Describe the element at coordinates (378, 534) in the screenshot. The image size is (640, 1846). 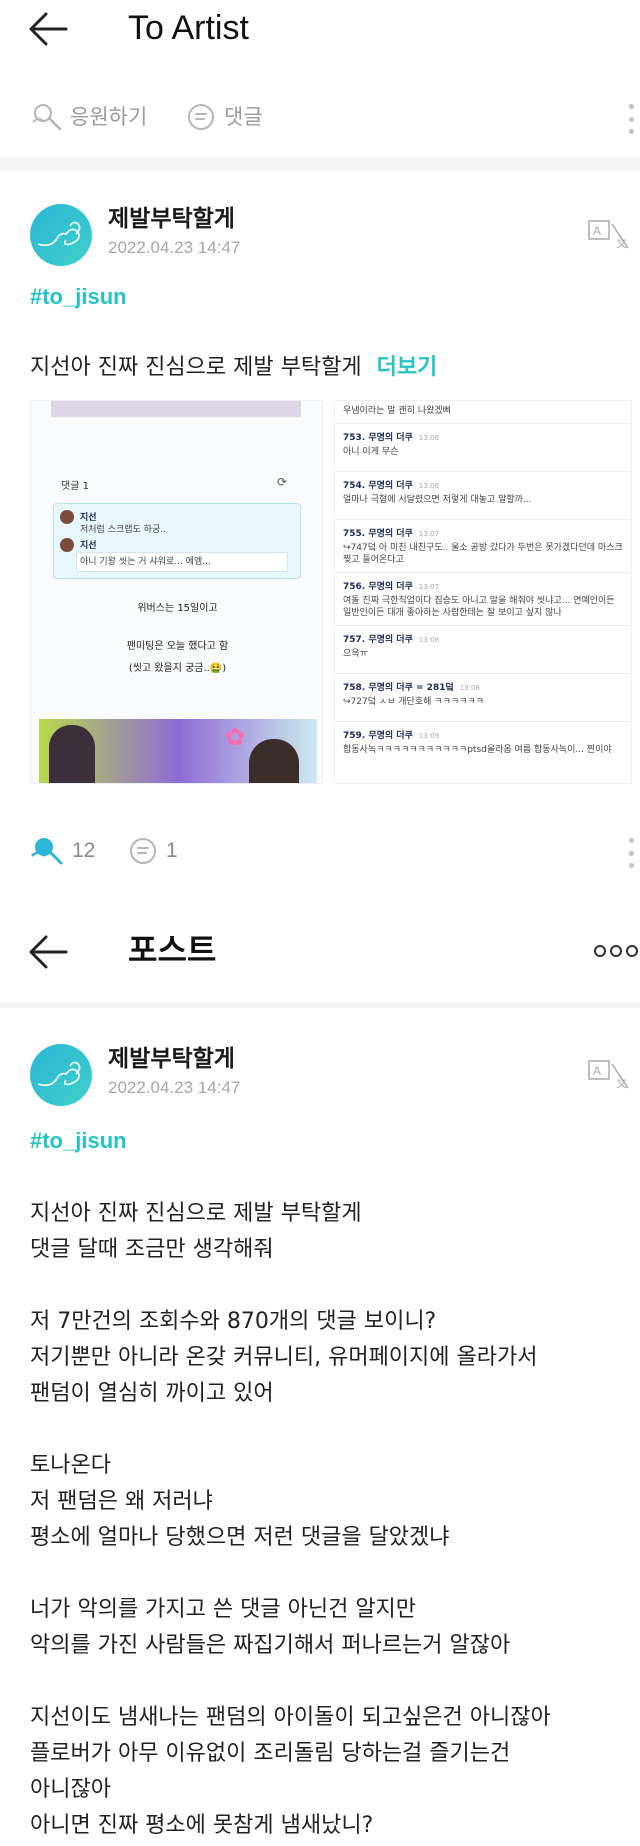
I see `thread-comment-head: 755. 무명의 더쿠` at that location.